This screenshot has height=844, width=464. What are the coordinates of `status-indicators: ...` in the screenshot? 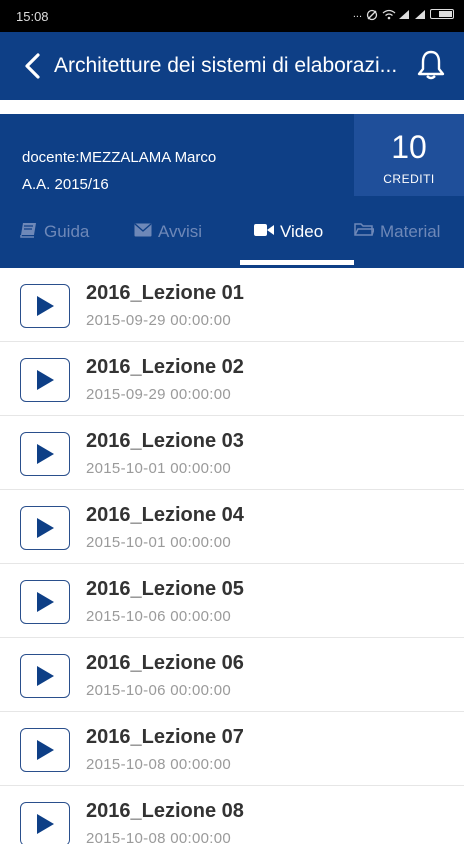 It's located at (403, 14).